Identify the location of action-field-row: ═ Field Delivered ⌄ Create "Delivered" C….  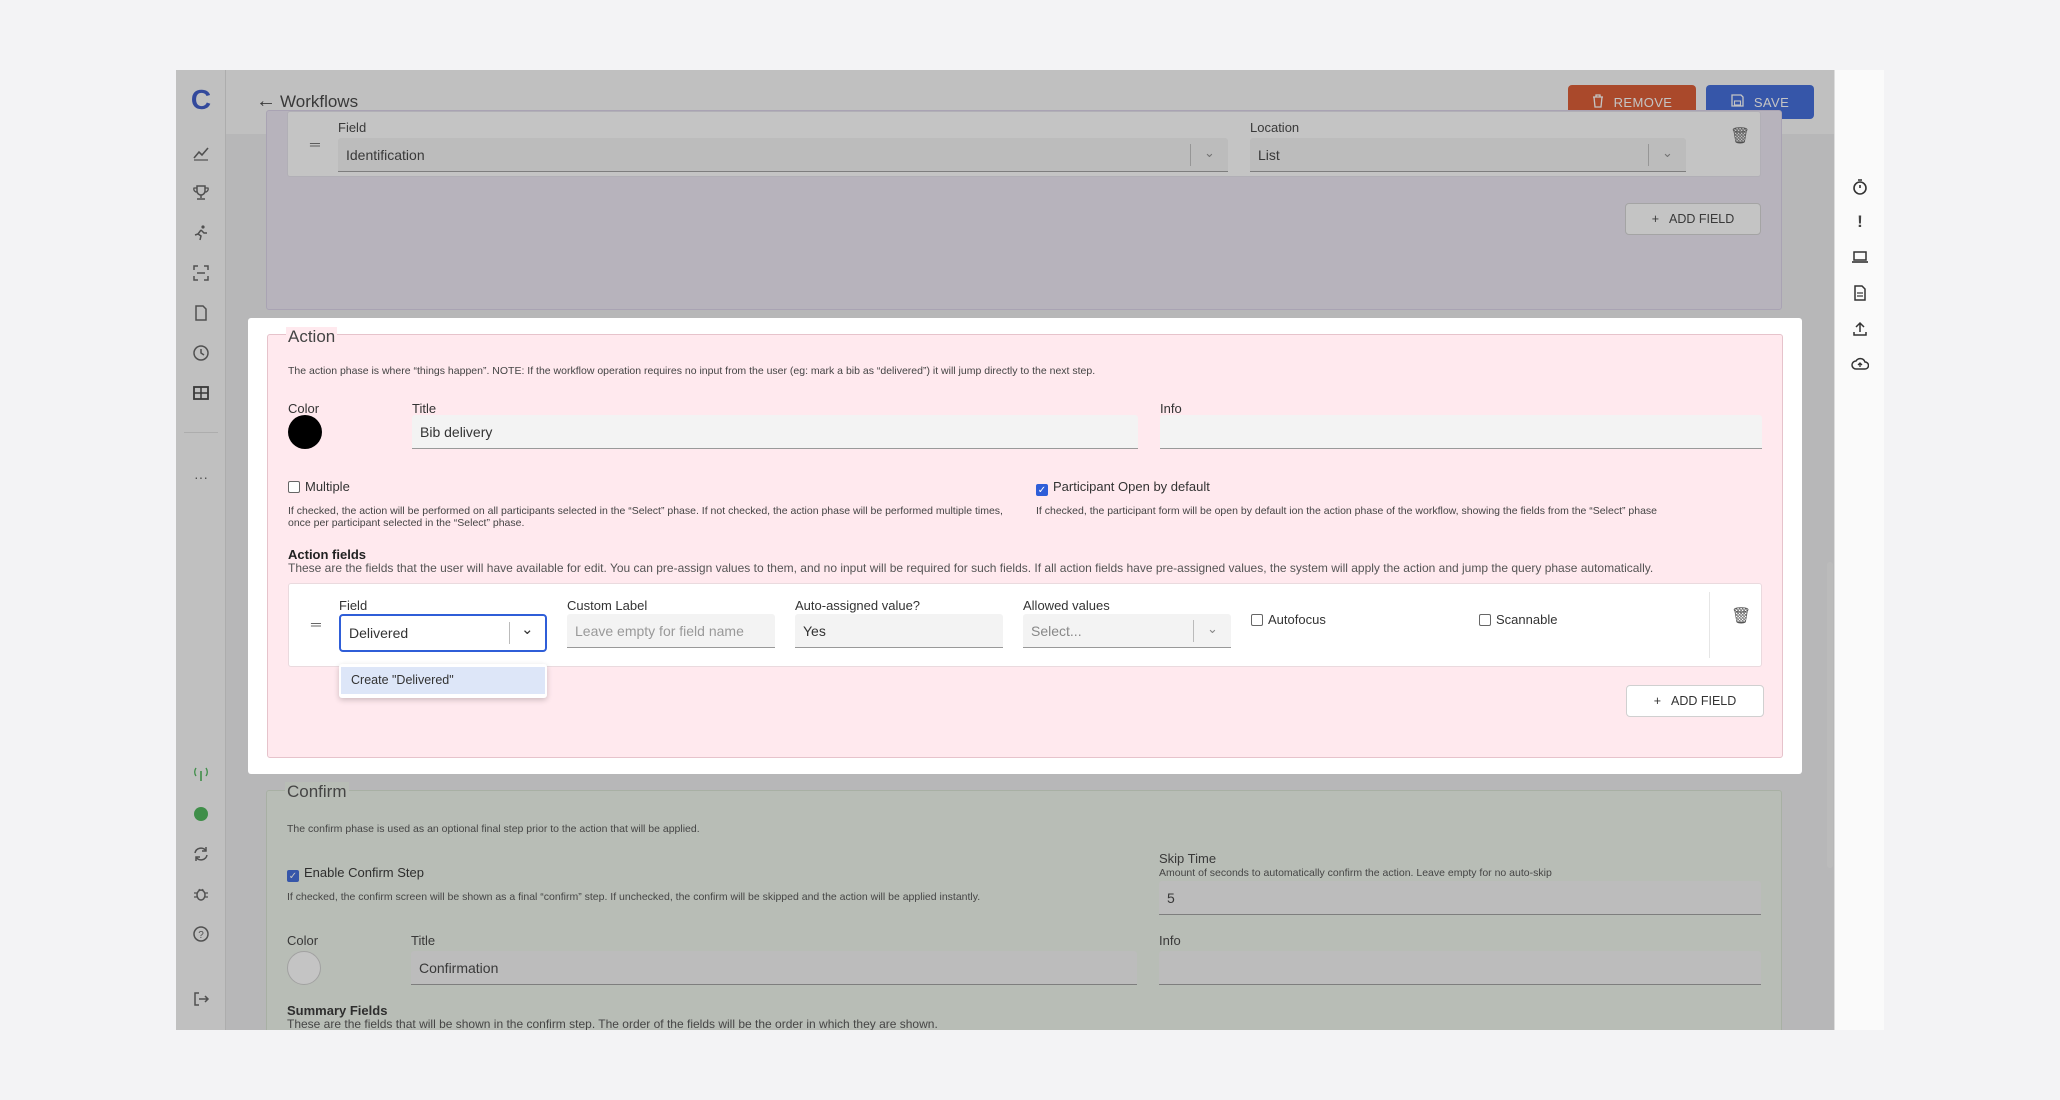
(1025, 640).